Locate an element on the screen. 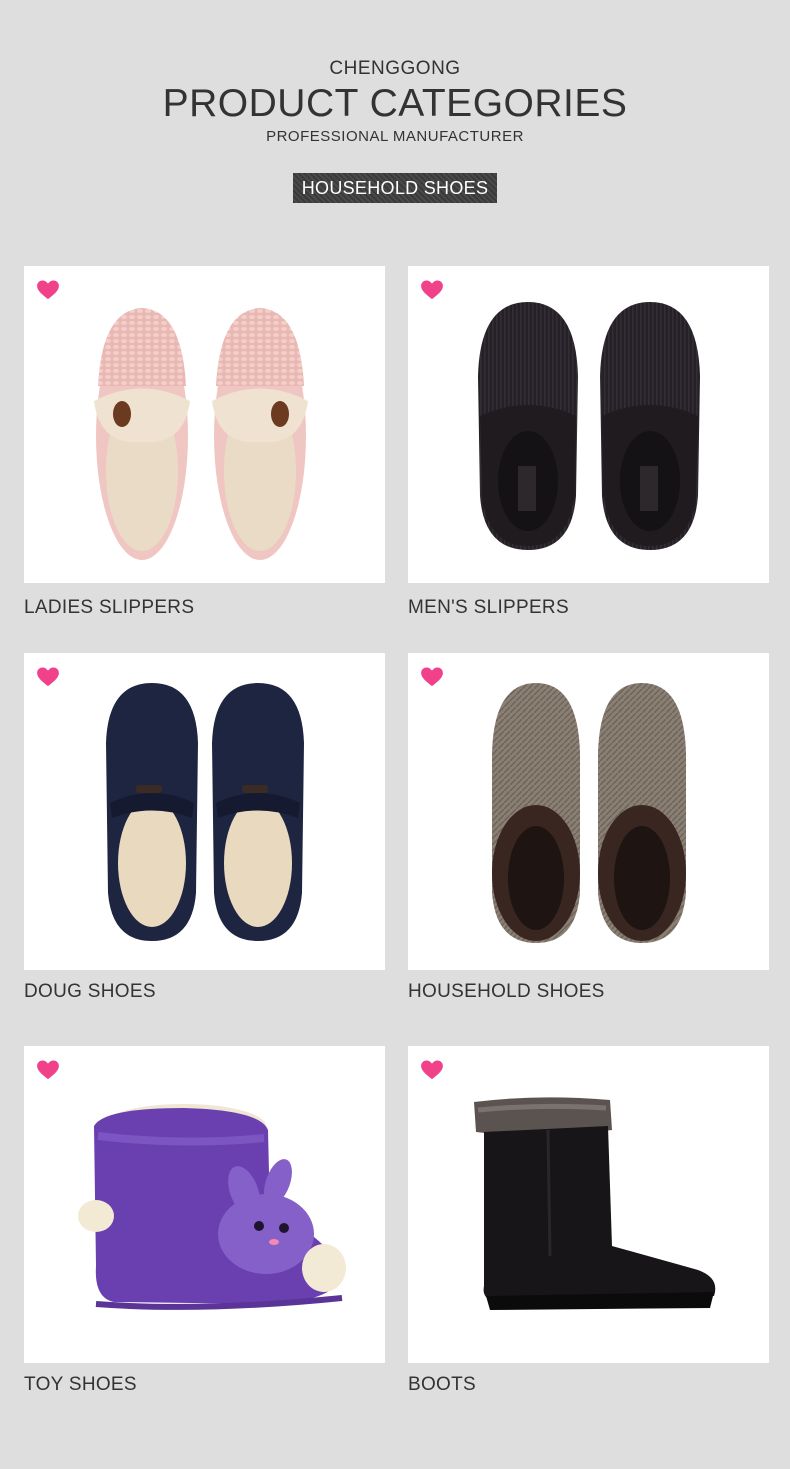 This screenshot has width=790, height=1469. product-card-doug-shoes is located at coordinates (204, 811).